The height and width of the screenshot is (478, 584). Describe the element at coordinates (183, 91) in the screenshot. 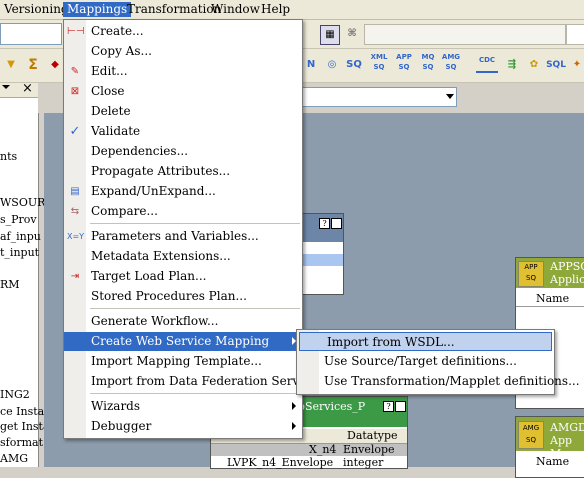

I see `menu-item-close: ⊠ Close` at that location.